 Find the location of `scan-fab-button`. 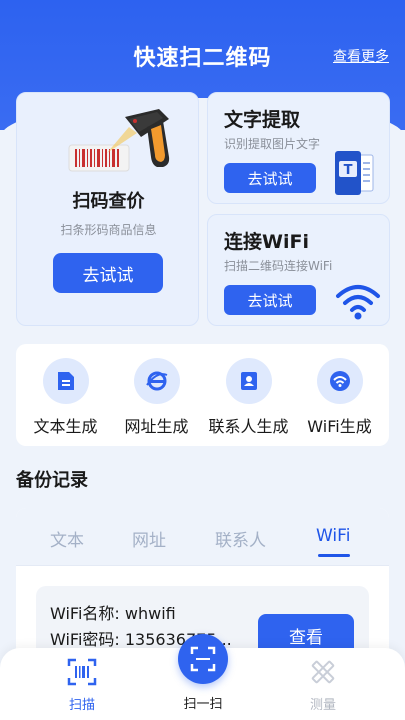

scan-fab-button is located at coordinates (203, 659).